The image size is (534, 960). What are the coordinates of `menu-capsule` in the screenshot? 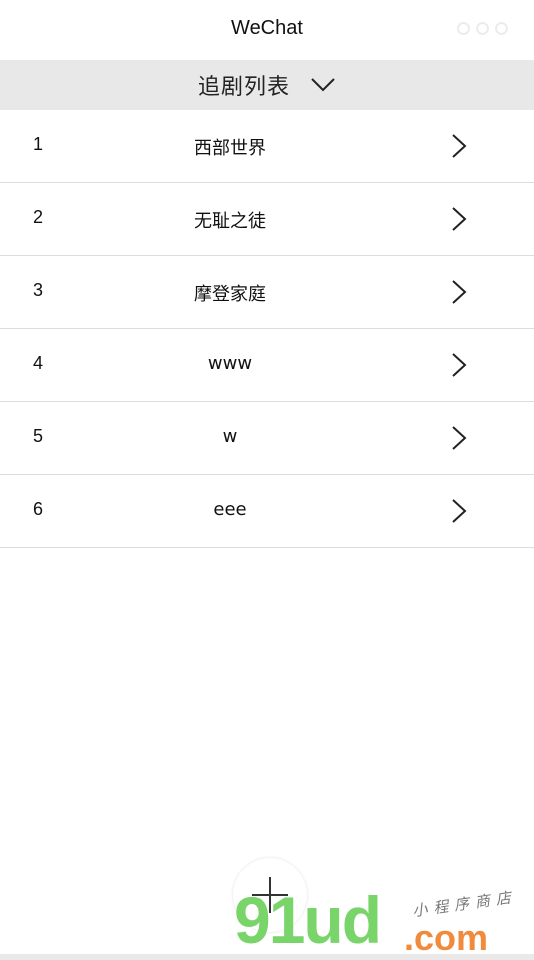 It's located at (482, 28).